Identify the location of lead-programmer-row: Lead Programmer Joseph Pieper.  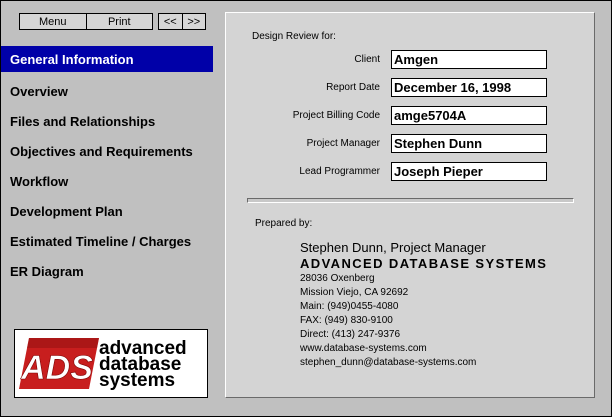
(411, 172).